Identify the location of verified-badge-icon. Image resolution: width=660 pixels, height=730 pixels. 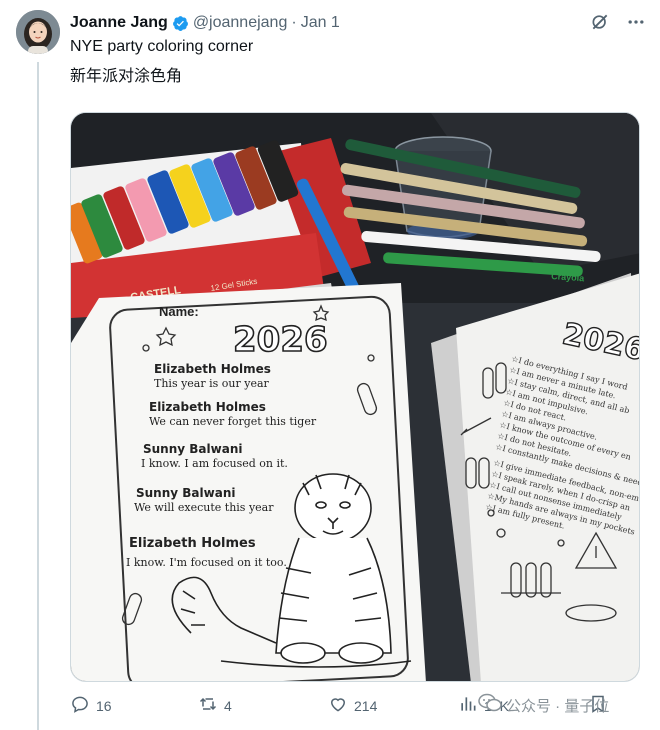
(180, 23).